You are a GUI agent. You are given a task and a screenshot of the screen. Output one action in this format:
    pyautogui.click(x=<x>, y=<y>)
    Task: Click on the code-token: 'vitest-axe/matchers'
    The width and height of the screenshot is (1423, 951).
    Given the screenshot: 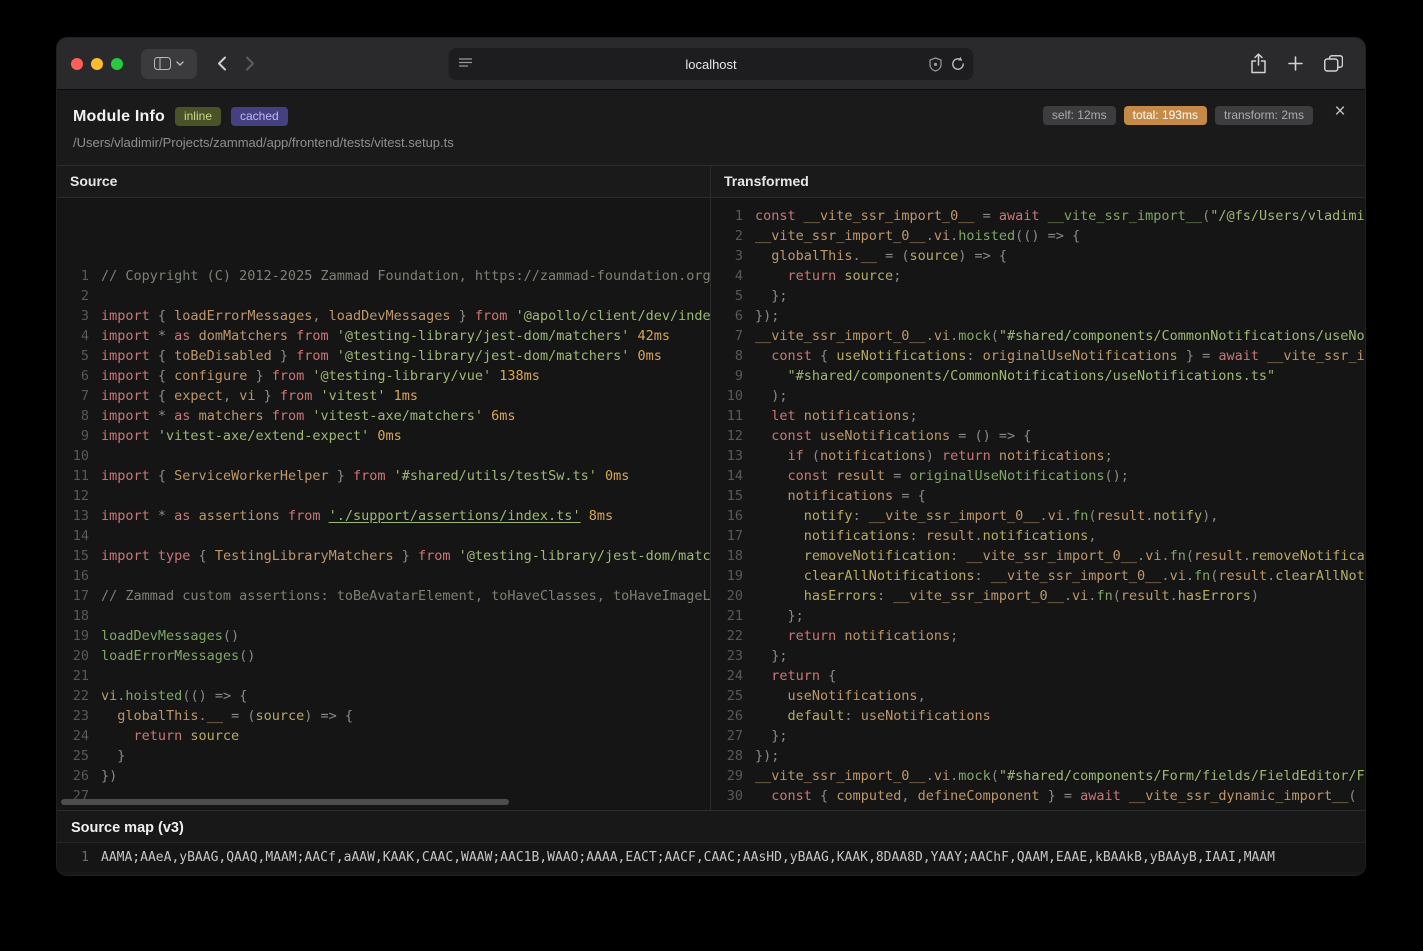 What is the action you would take?
    pyautogui.click(x=398, y=416)
    